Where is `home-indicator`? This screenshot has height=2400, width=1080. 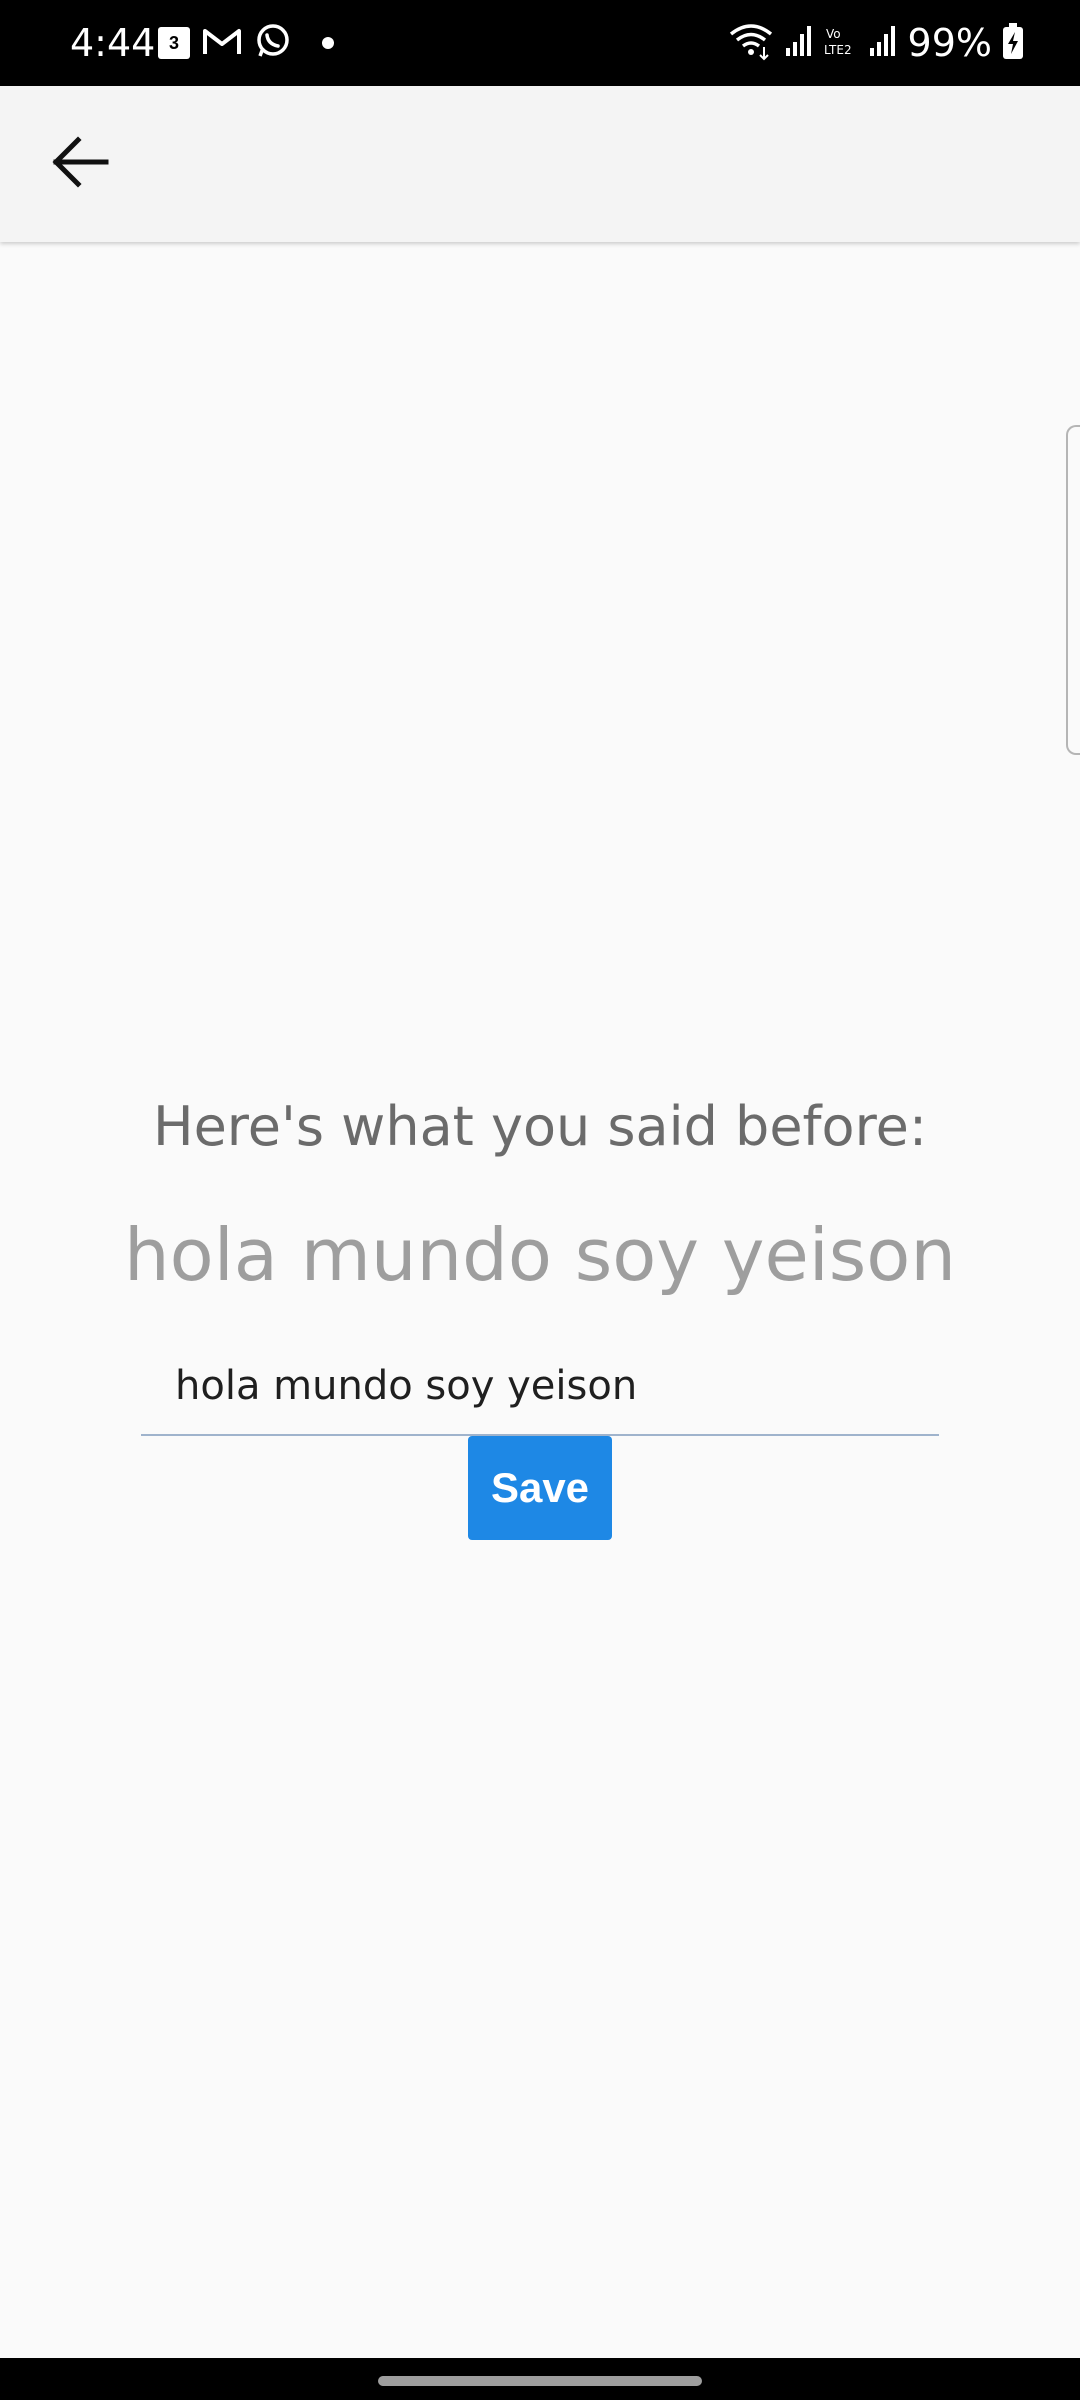
home-indicator is located at coordinates (540, 2381).